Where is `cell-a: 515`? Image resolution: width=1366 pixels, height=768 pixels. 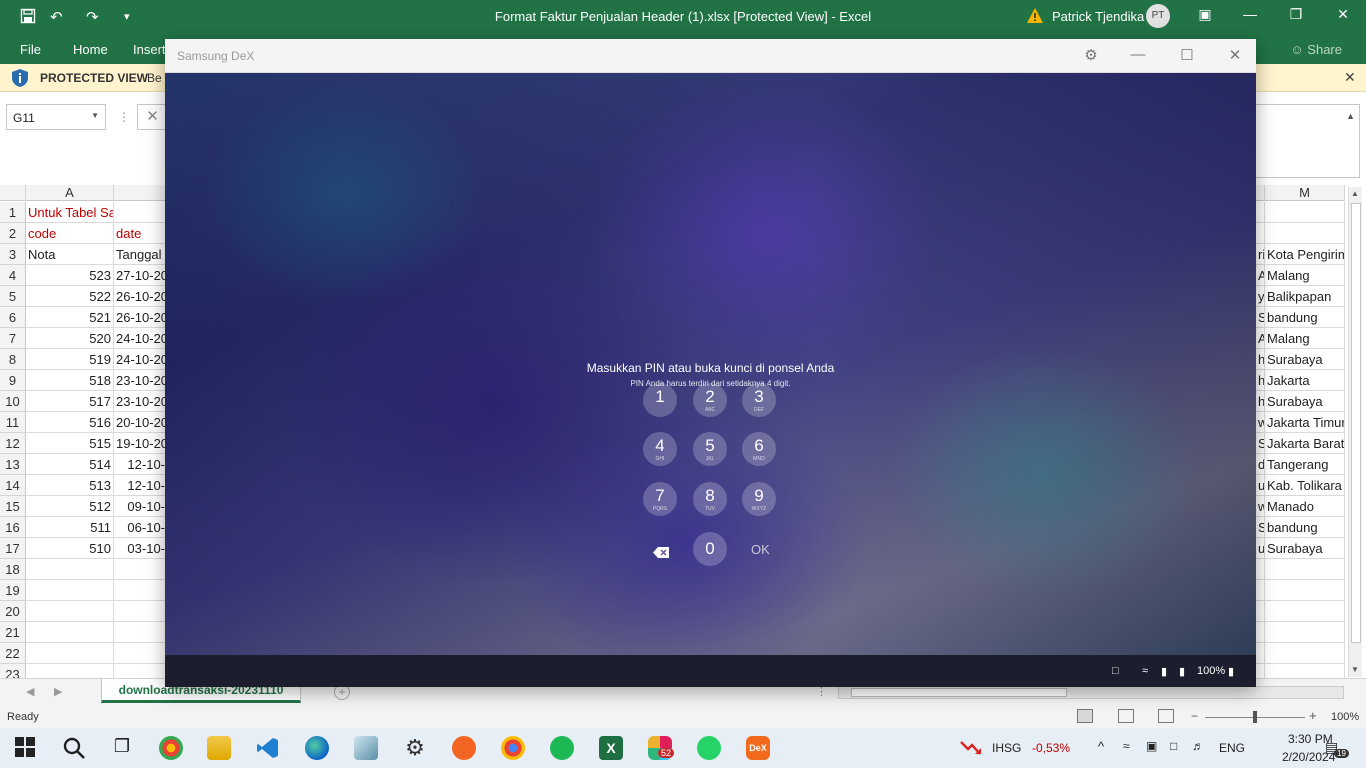 cell-a: 515 is located at coordinates (70, 443).